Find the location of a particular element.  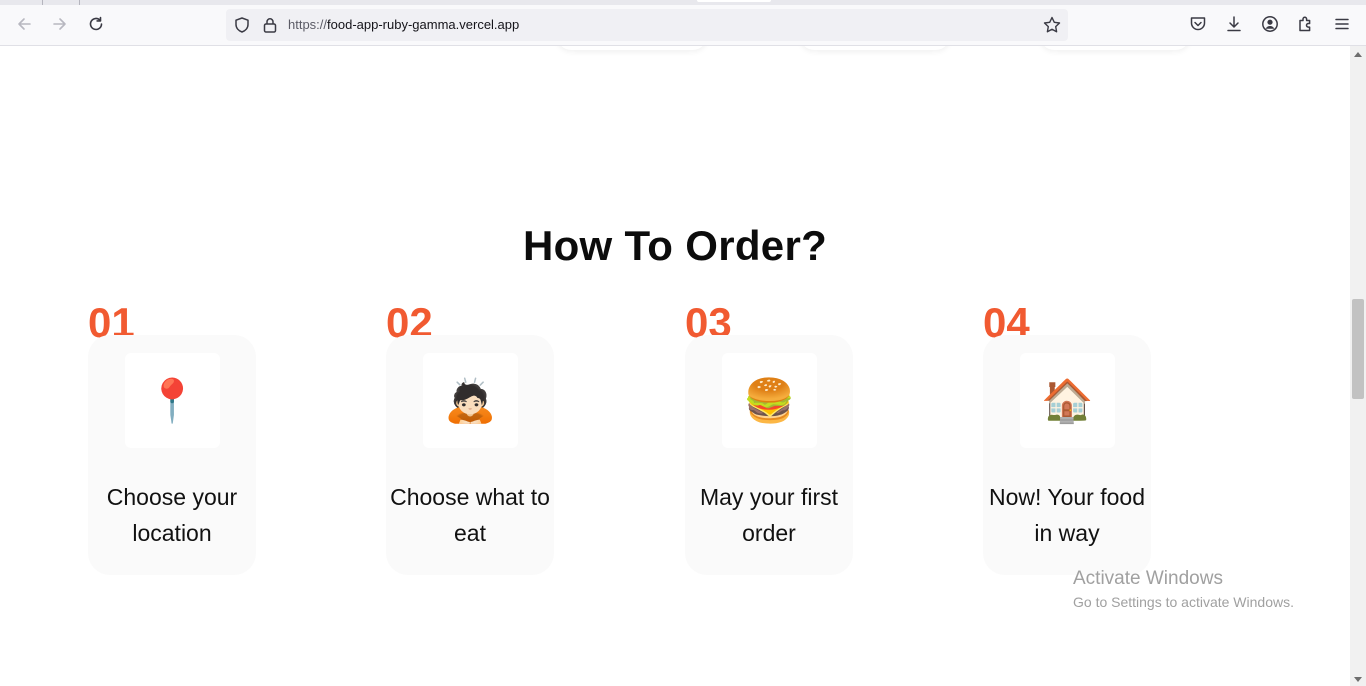

url-text: https://food-app-ruby-gamma.vercel.app is located at coordinates (403, 25).